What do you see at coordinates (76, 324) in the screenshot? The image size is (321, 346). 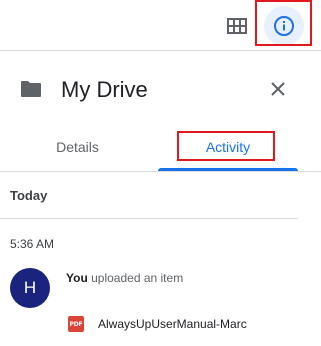 I see `pdf-file-icon: PDF` at bounding box center [76, 324].